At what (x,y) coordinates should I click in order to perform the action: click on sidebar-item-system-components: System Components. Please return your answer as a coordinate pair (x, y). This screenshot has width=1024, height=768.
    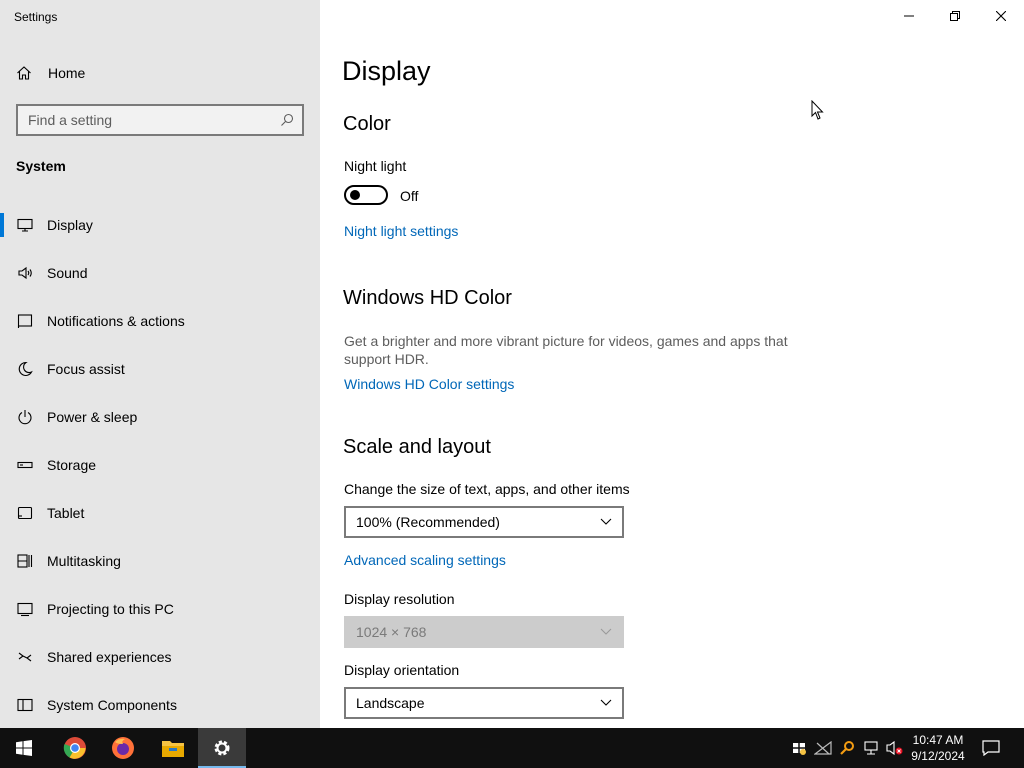
    Looking at the image, I should click on (160, 705).